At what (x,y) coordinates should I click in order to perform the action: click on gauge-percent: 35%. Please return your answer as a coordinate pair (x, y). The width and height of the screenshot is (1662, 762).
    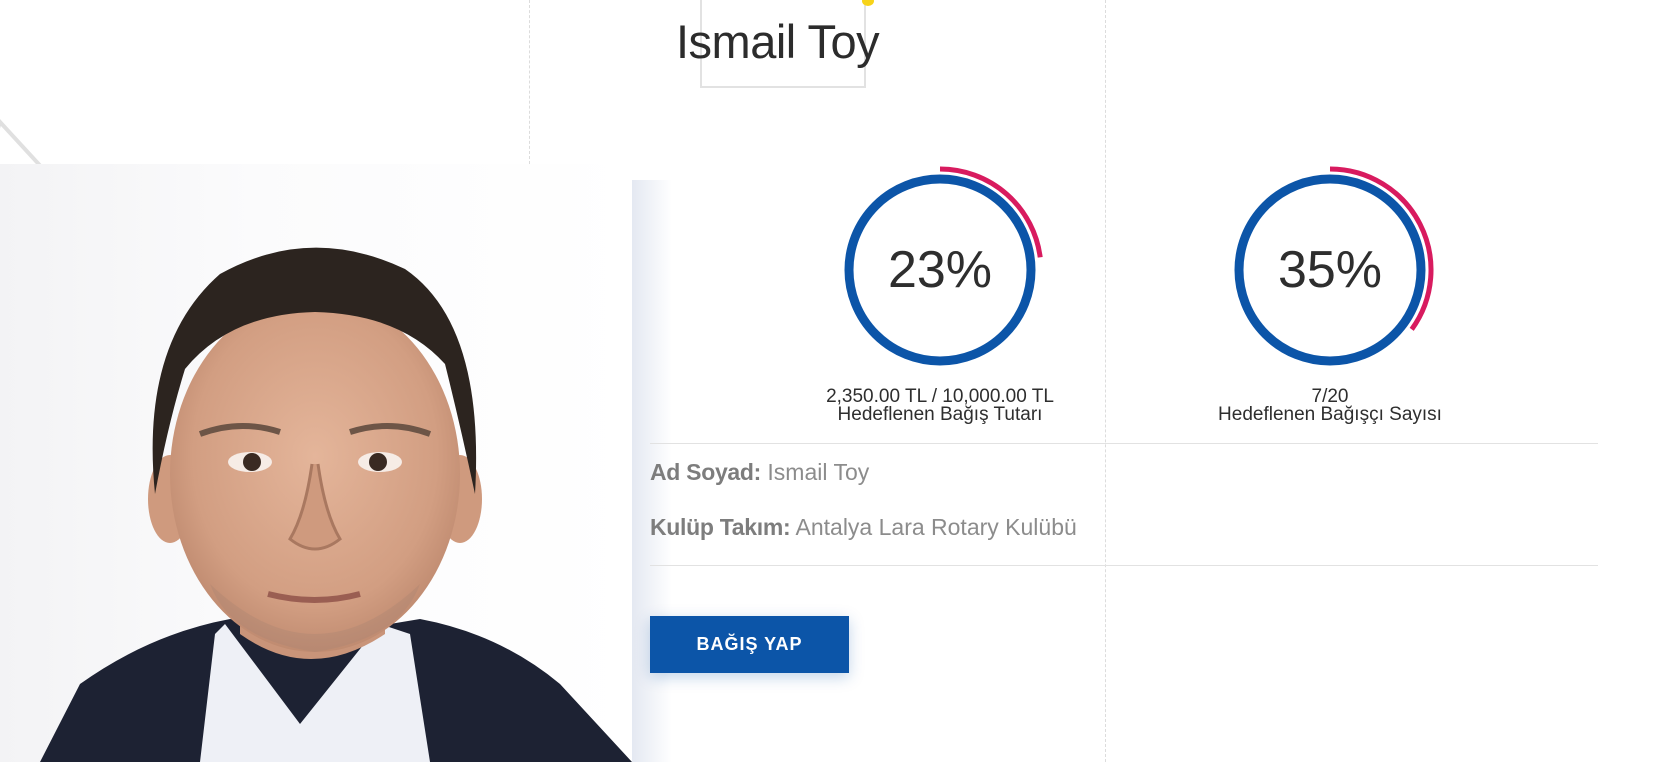
    Looking at the image, I should click on (1330, 270).